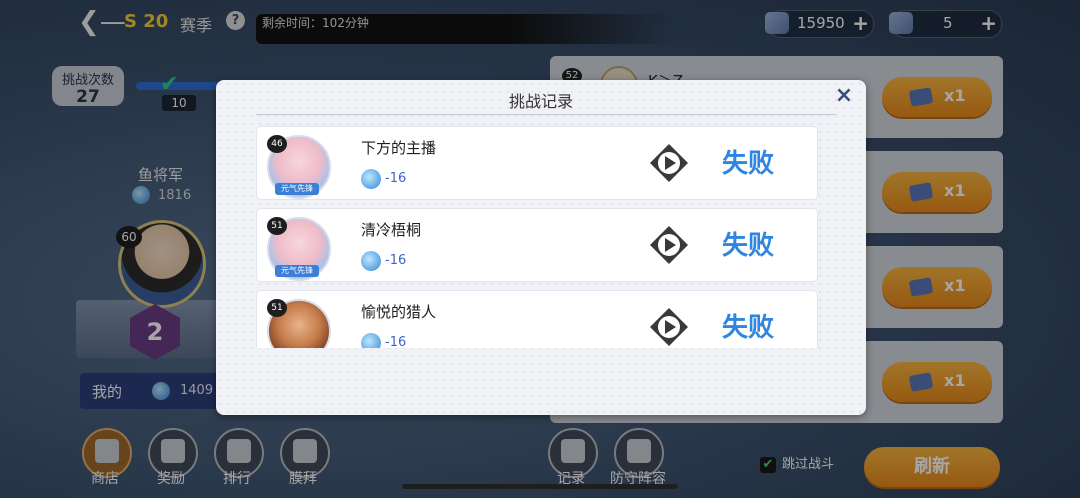 This screenshot has height=498, width=1080. I want to click on player-name: 下方的主播, so click(399, 148).